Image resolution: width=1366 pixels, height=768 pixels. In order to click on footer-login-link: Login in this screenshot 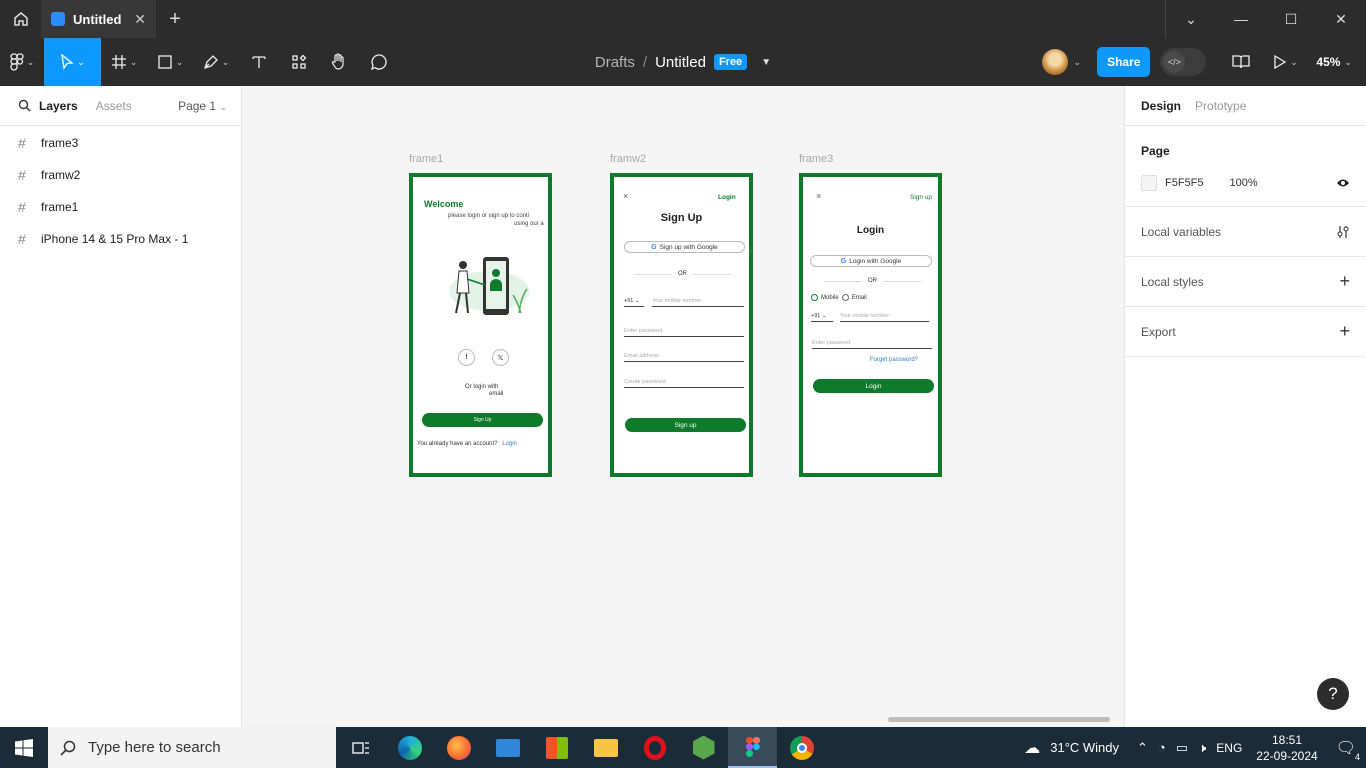, I will do `click(509, 444)`.